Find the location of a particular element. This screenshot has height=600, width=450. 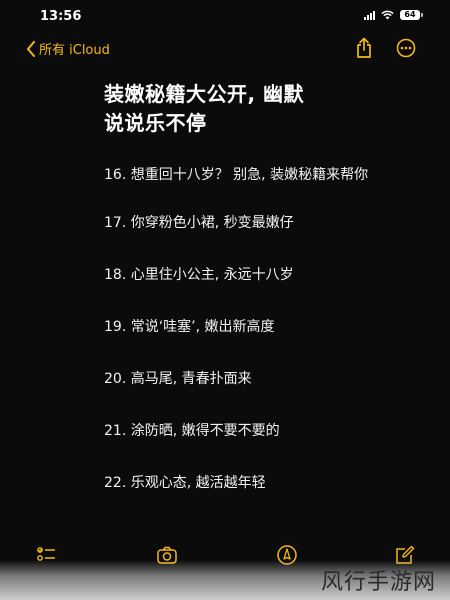

status-time: 13:56 is located at coordinates (61, 16).